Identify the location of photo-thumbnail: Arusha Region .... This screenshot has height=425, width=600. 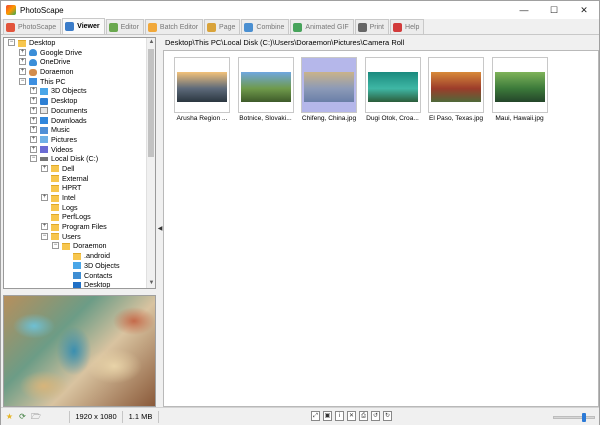
(202, 91).